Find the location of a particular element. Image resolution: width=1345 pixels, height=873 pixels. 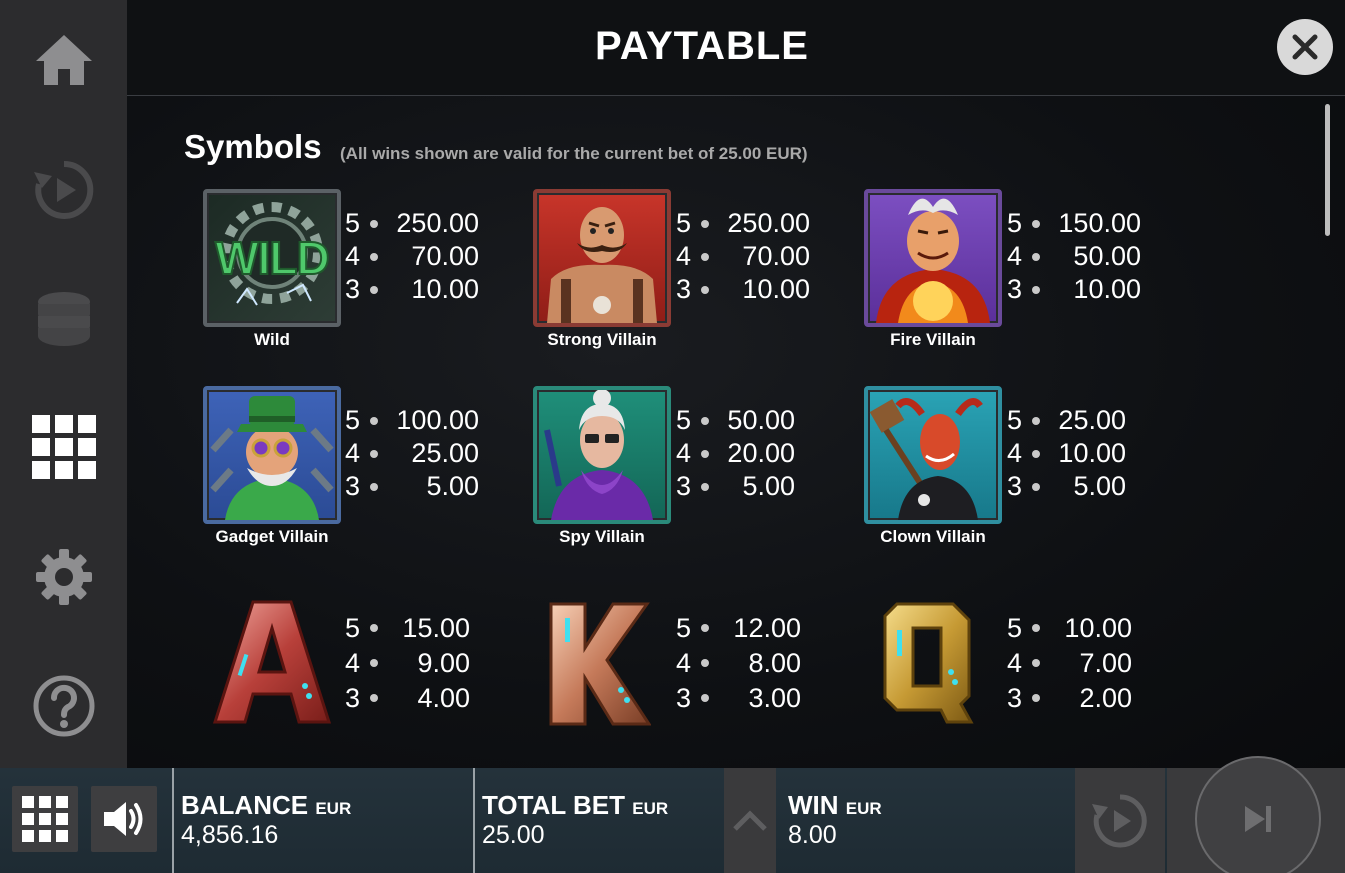

fire-villain-image is located at coordinates (933, 258).